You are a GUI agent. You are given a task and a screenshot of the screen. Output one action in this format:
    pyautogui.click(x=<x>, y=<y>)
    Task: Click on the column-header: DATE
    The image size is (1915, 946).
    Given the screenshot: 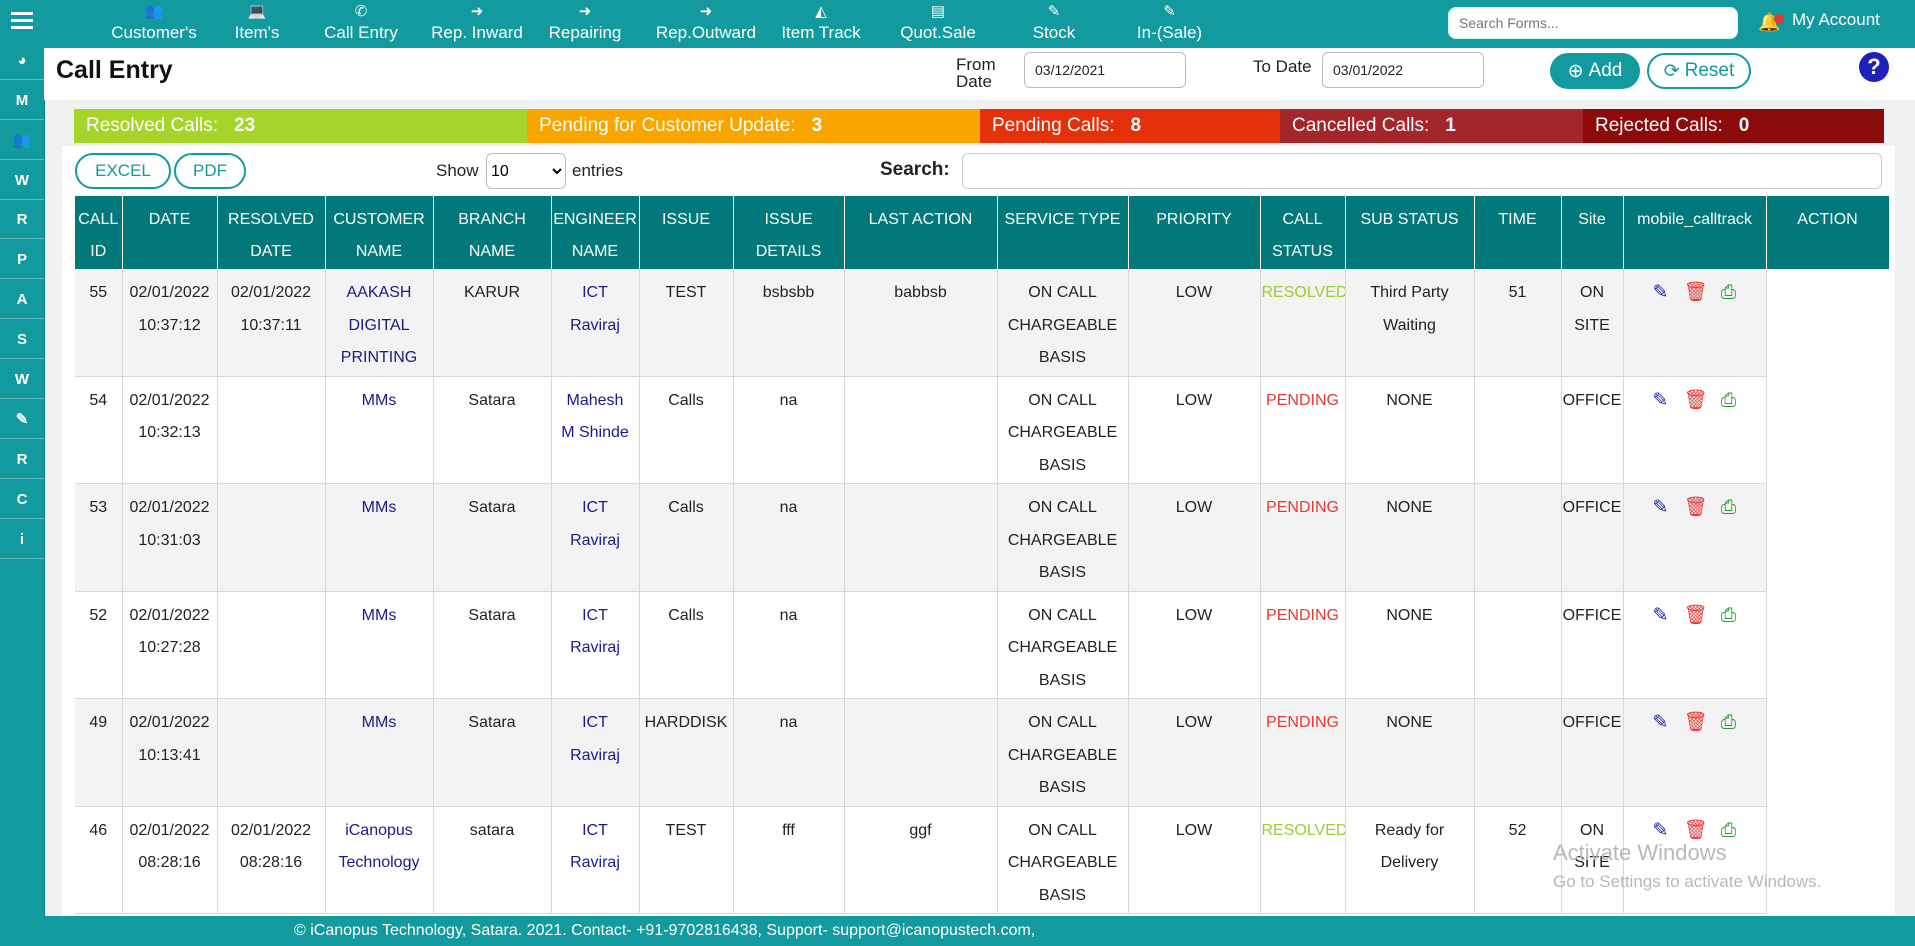 What is the action you would take?
    pyautogui.click(x=170, y=232)
    